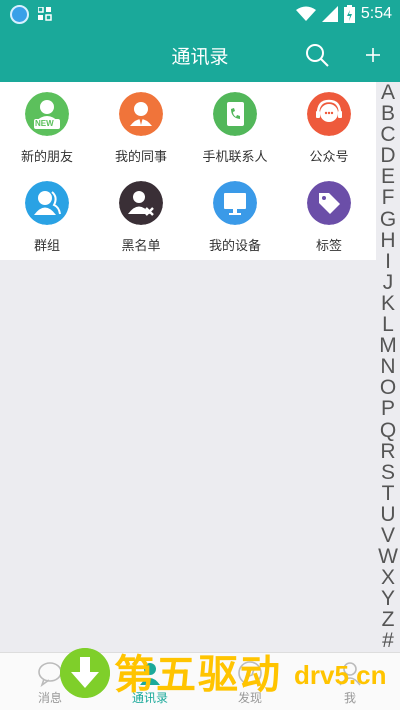 The width and height of the screenshot is (400, 710). I want to click on grid-item-groups: 群组, so click(47, 215).